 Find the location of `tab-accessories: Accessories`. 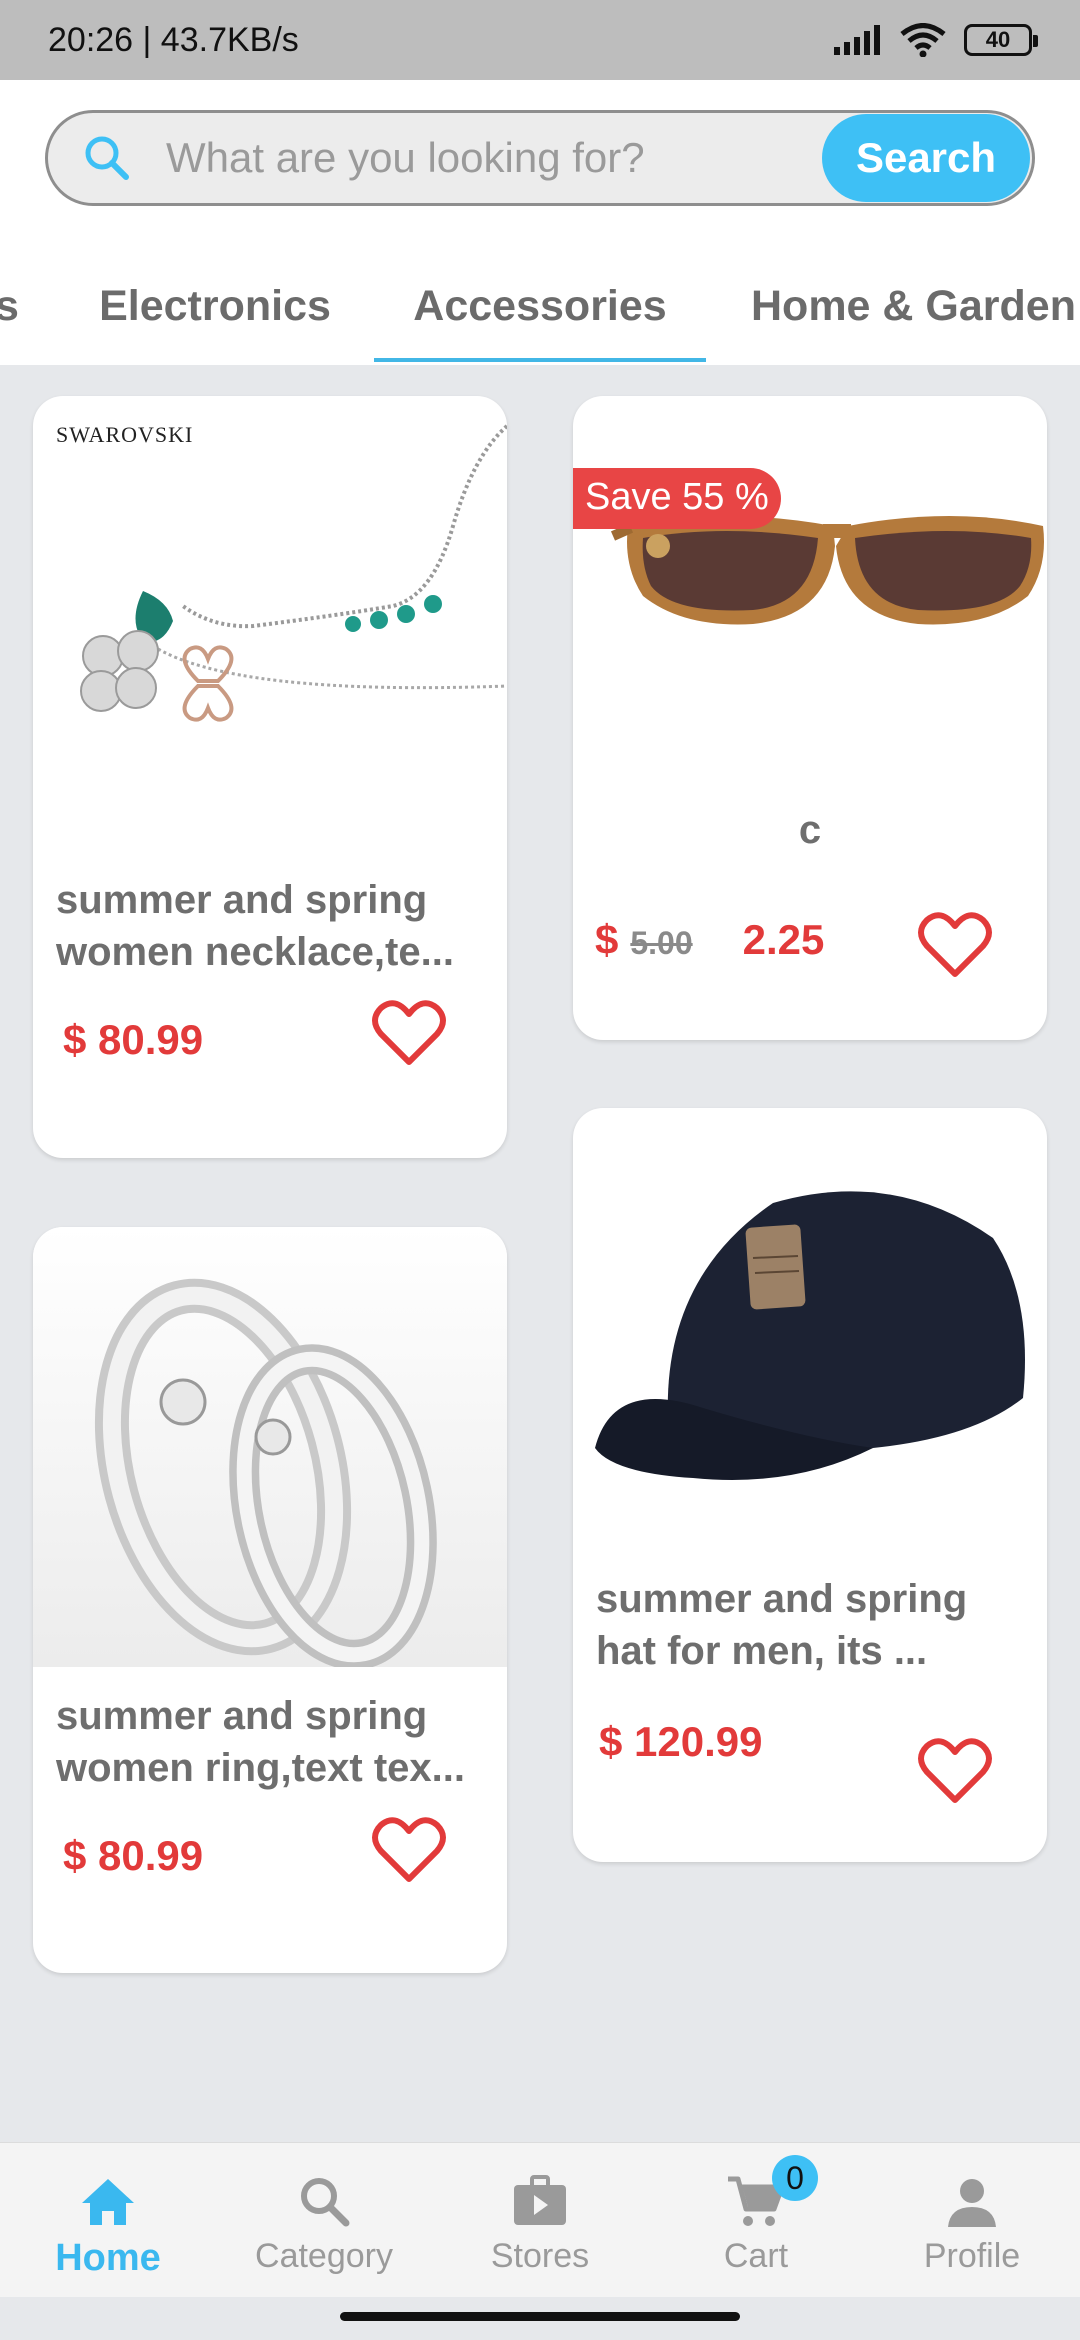

tab-accessories: Accessories is located at coordinates (540, 306).